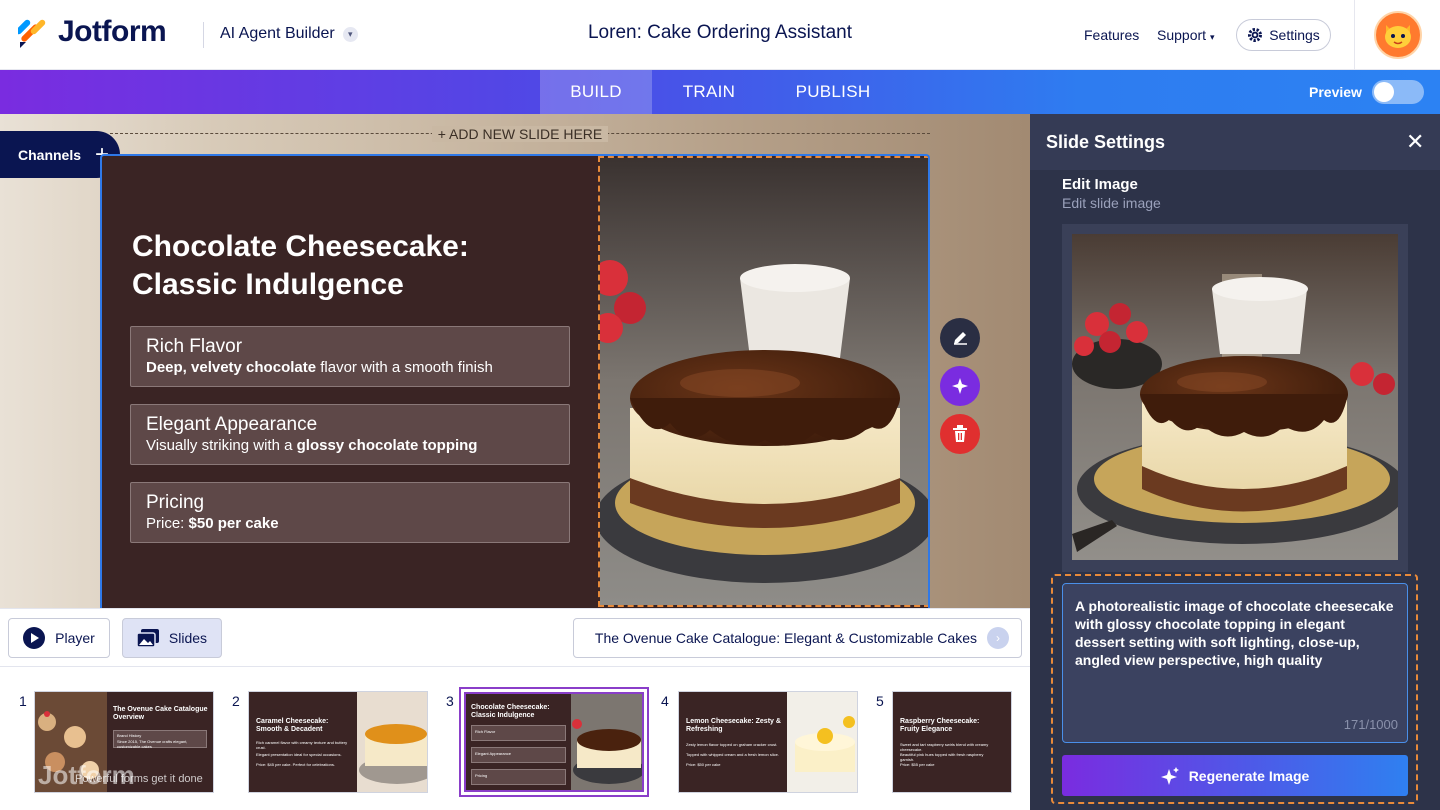 This screenshot has width=1440, height=810. What do you see at coordinates (129, 735) in the screenshot?
I see `thumbnail-line: Brand History` at bounding box center [129, 735].